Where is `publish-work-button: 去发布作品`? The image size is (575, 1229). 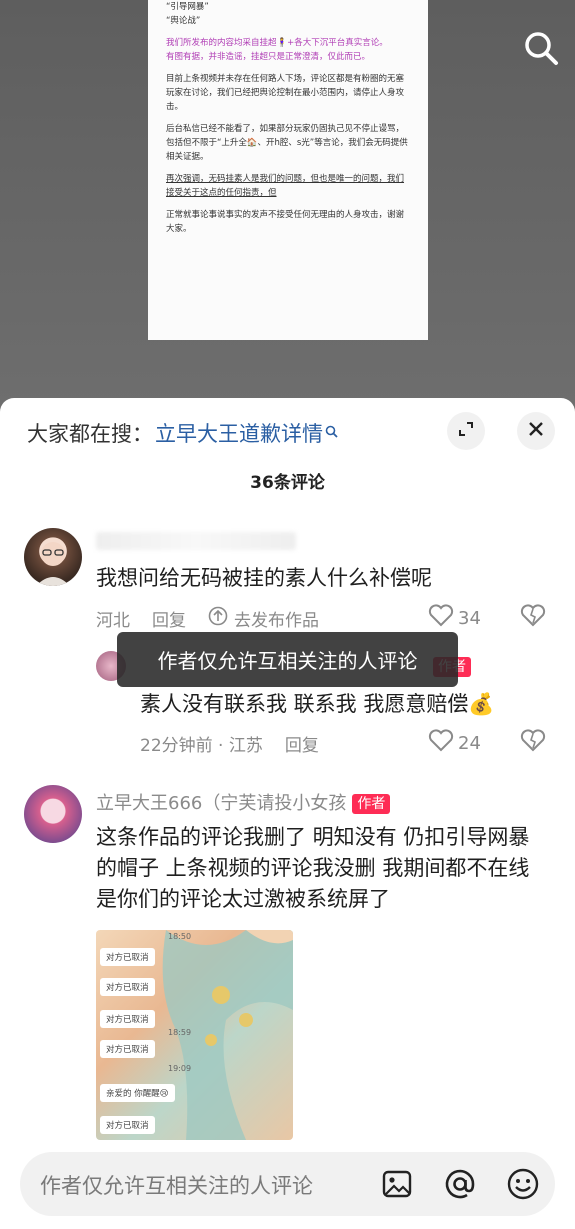
publish-work-button: 去发布作品 is located at coordinates (274, 618).